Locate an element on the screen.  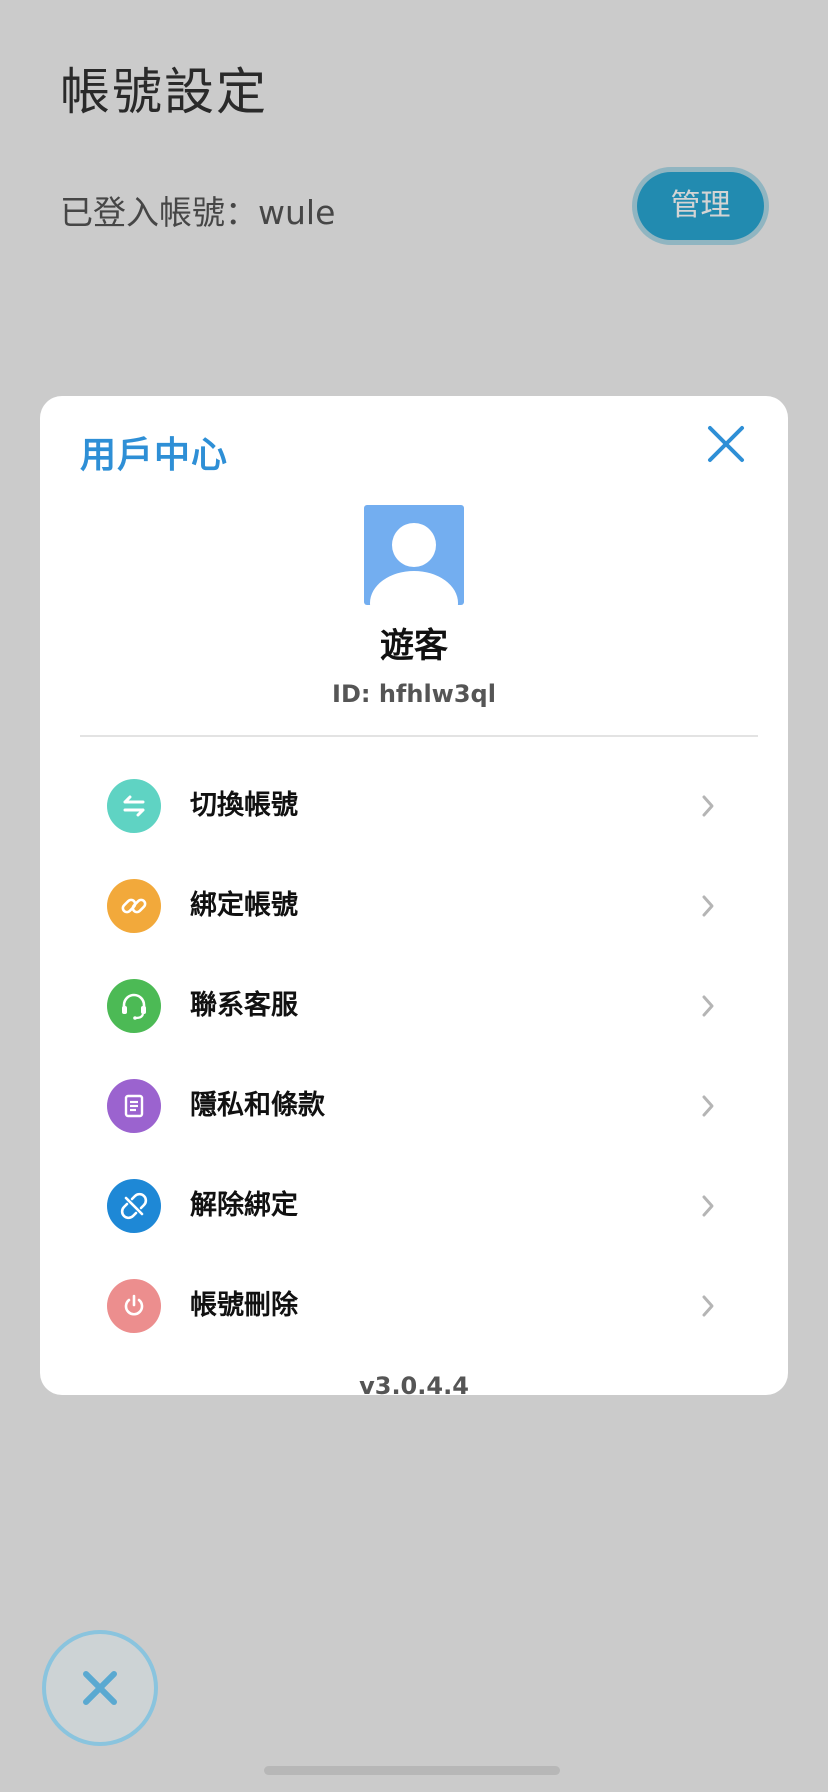
avatar is located at coordinates (414, 555).